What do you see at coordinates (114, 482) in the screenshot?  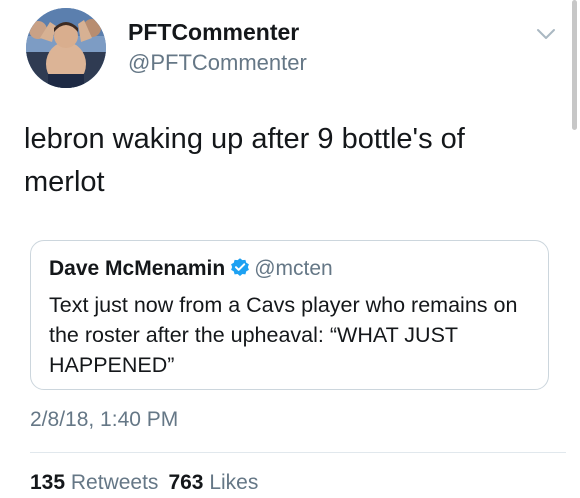 I see `retweets-label: Retweets` at bounding box center [114, 482].